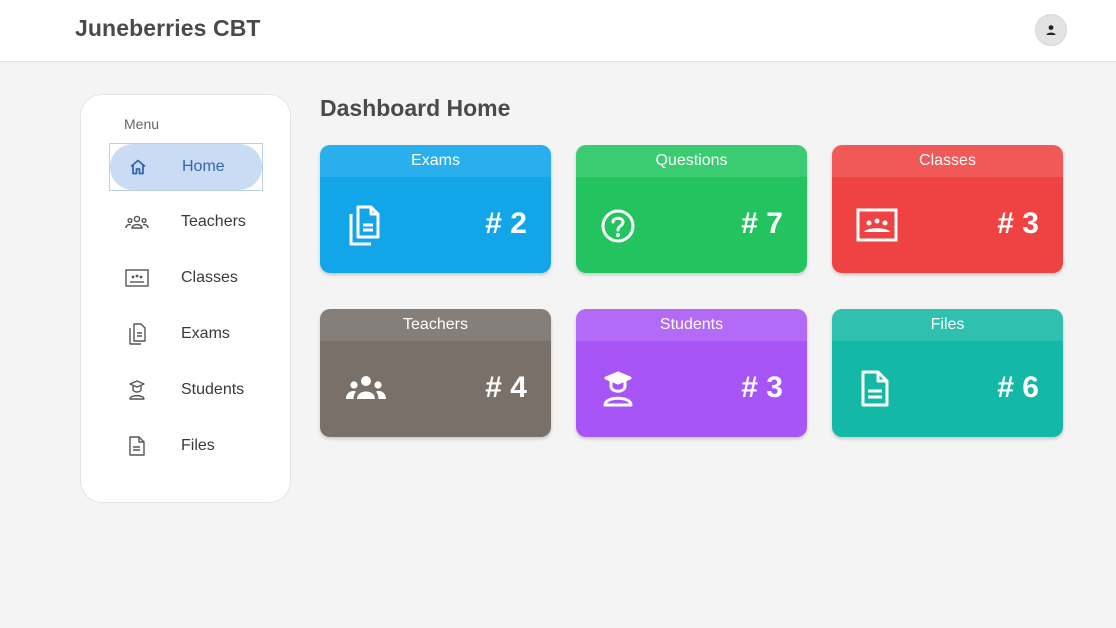  I want to click on card-count: # 4, so click(506, 387).